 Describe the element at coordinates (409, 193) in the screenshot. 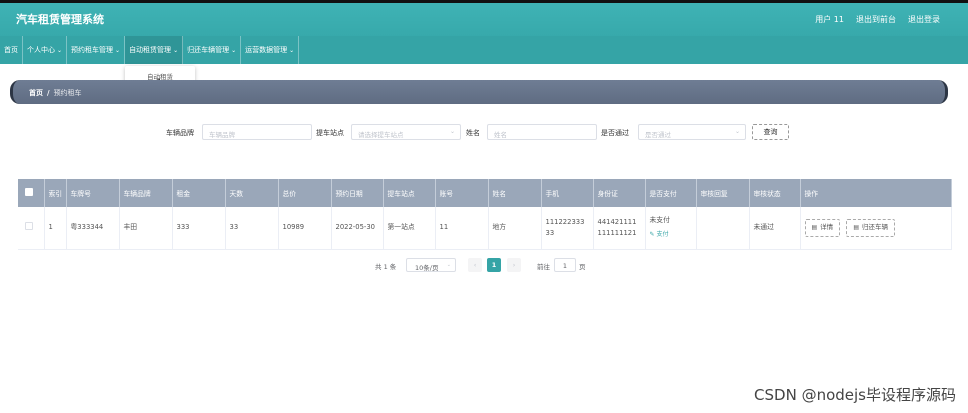

I see `column-header: 提车站点` at that location.